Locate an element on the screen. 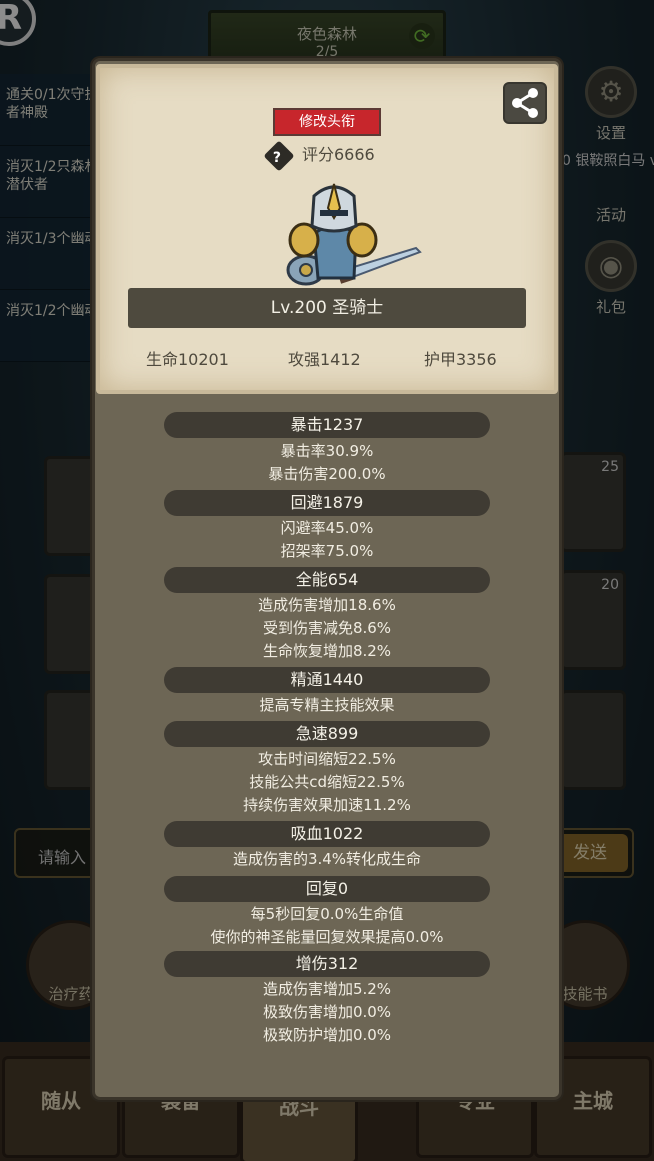 This screenshot has width=654, height=1161. stat-line: 每5秒回复0.0%生命值 is located at coordinates (327, 914).